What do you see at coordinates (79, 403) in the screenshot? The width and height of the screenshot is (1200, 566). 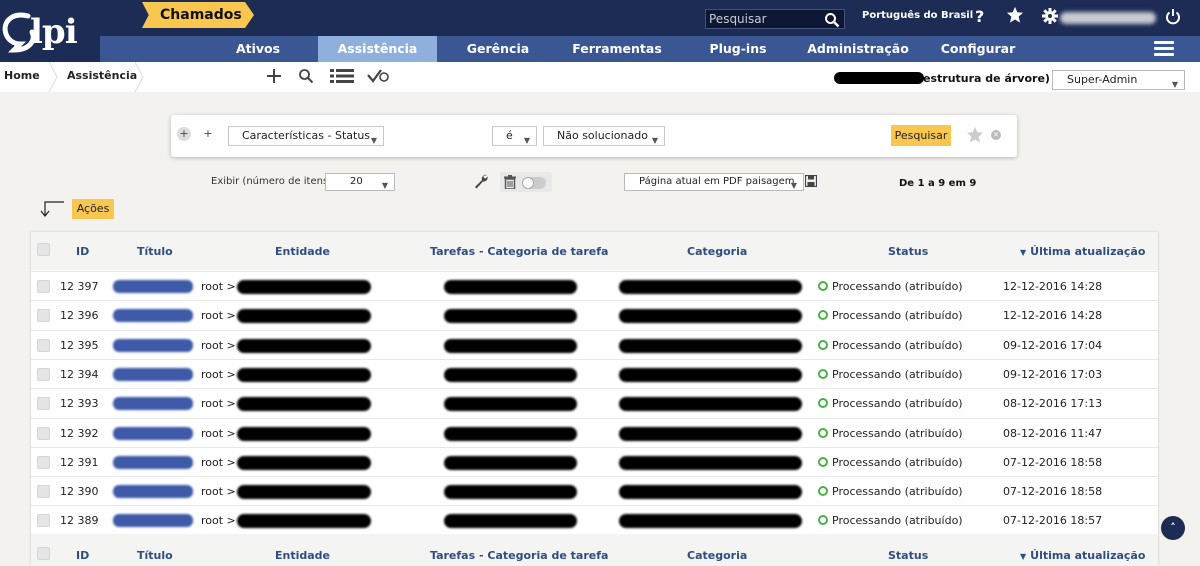 I see `ticket-id: 12 393` at bounding box center [79, 403].